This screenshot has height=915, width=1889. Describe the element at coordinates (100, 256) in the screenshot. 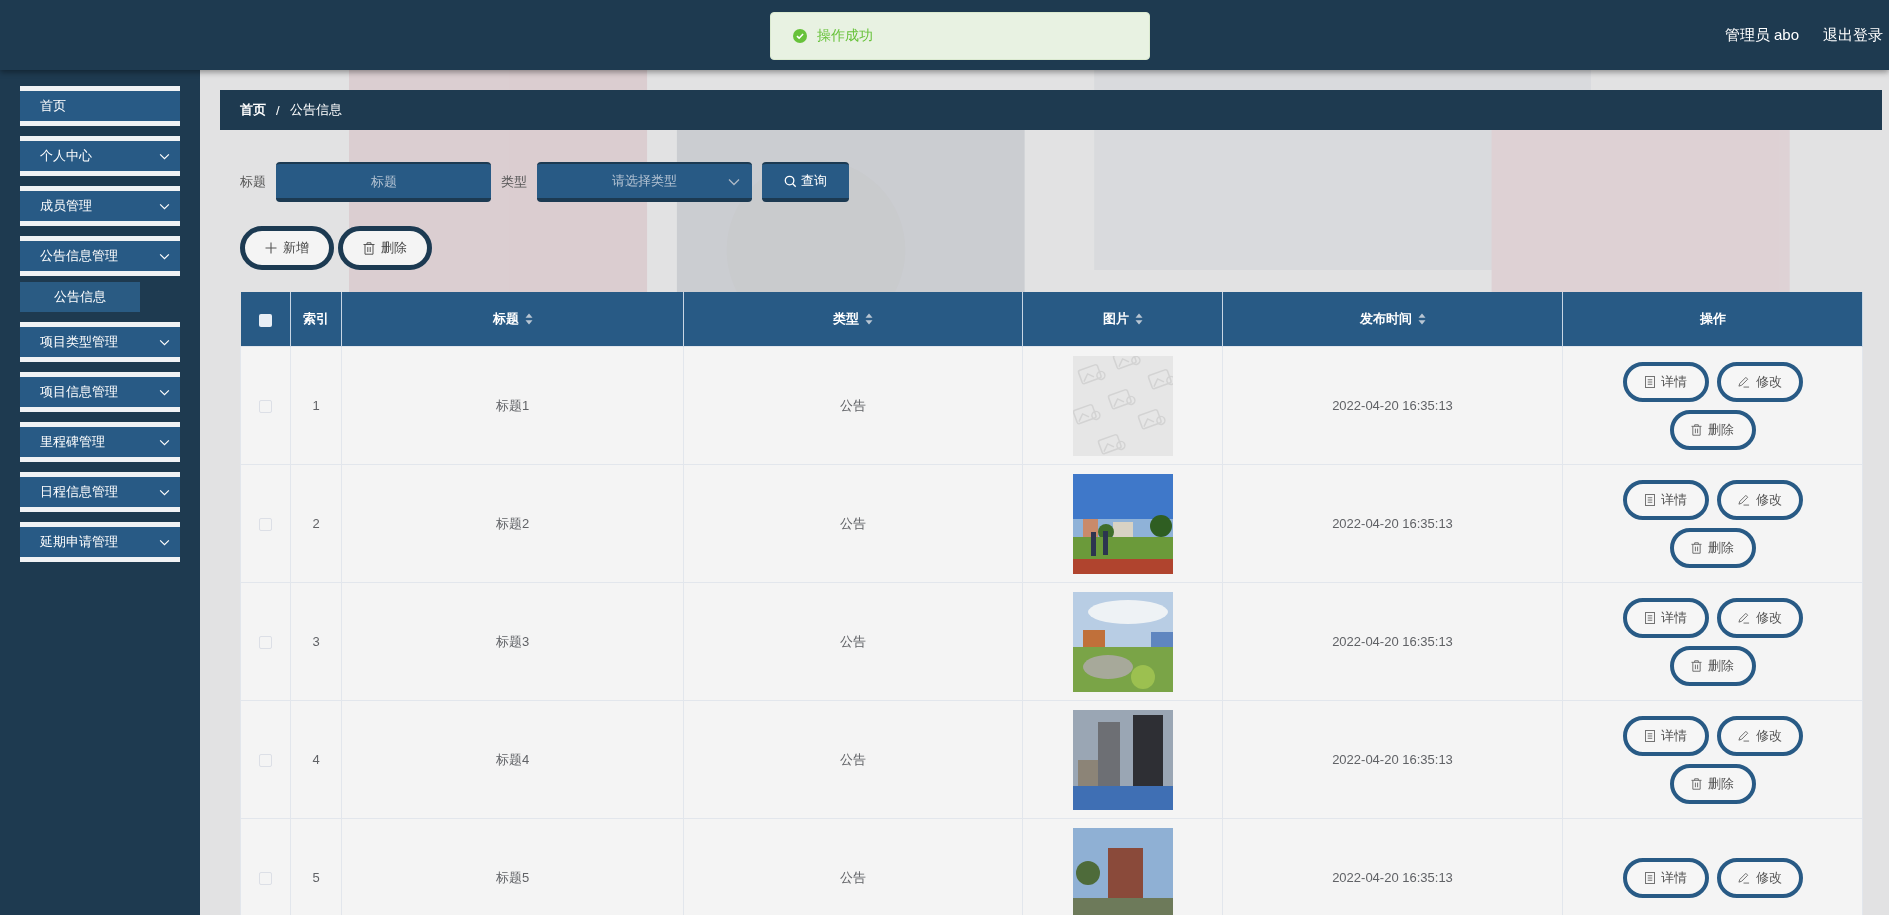

I see `sidebar-item: 公告信息管理` at that location.